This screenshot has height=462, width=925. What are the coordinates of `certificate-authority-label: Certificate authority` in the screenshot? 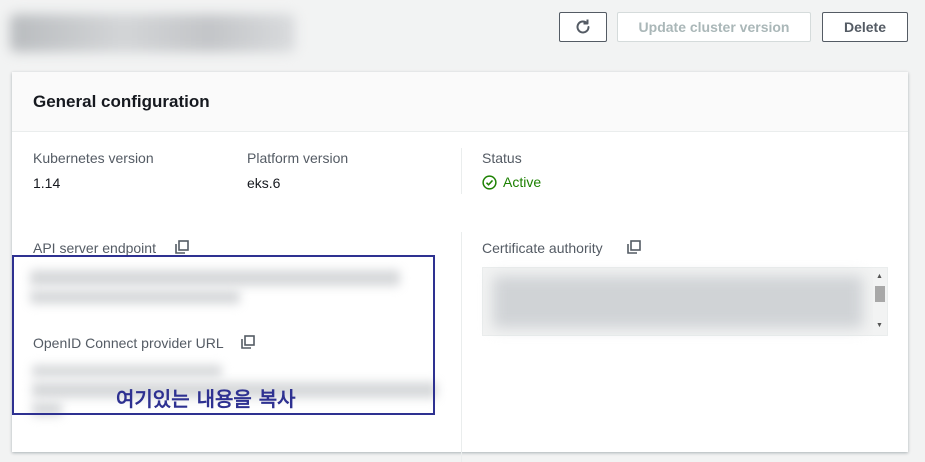 It's located at (542, 248).